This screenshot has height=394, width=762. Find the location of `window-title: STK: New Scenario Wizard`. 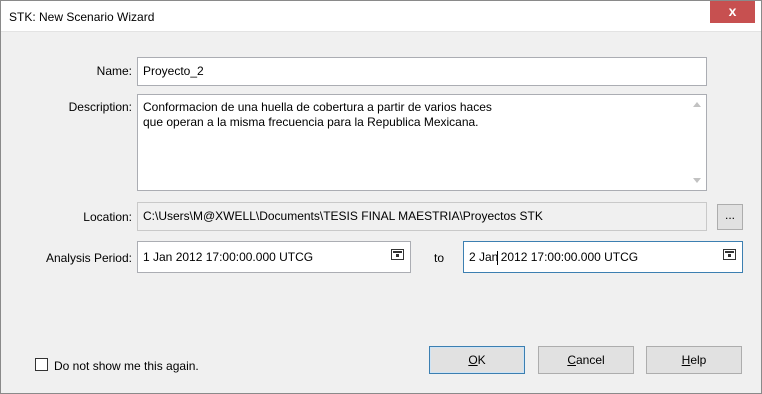

window-title: STK: New Scenario Wizard is located at coordinates (82, 17).